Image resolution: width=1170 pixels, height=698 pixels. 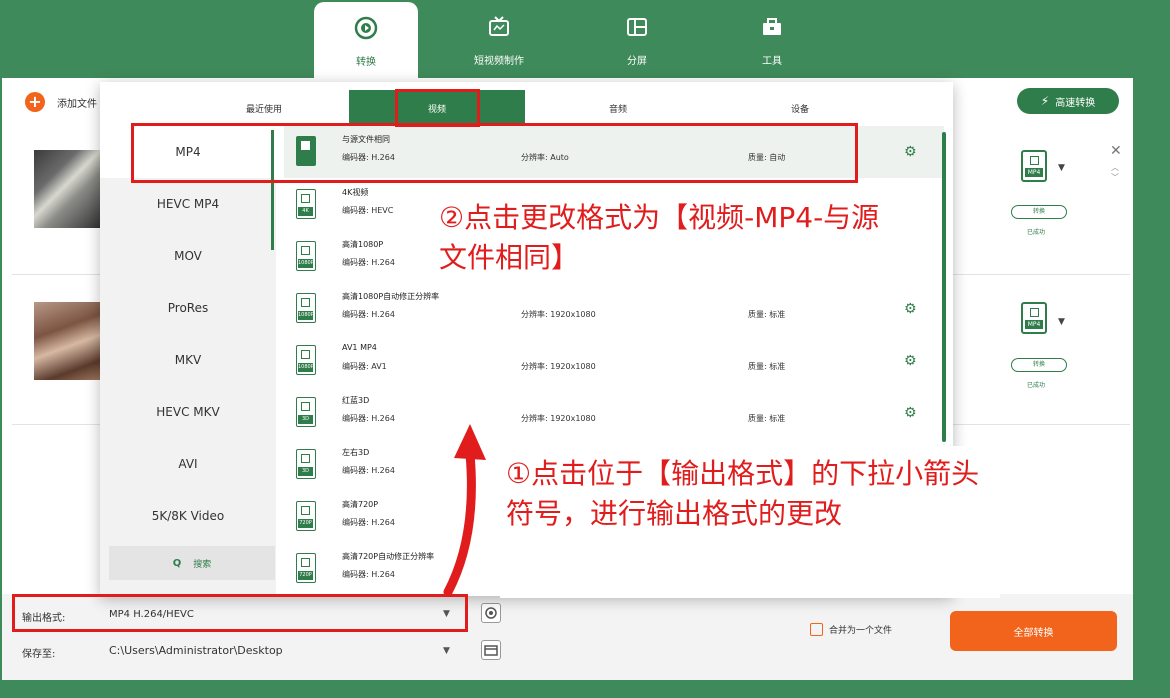 What do you see at coordinates (359, 347) in the screenshot?
I see `format-name: AV1 MP4` at bounding box center [359, 347].